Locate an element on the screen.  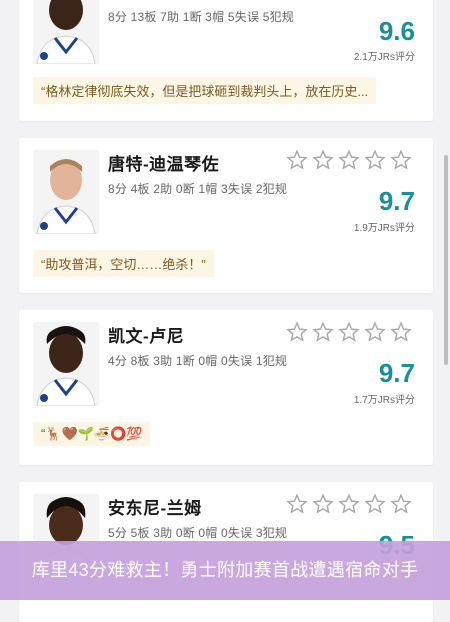
player-score: 9.6 is located at coordinates (396, 31).